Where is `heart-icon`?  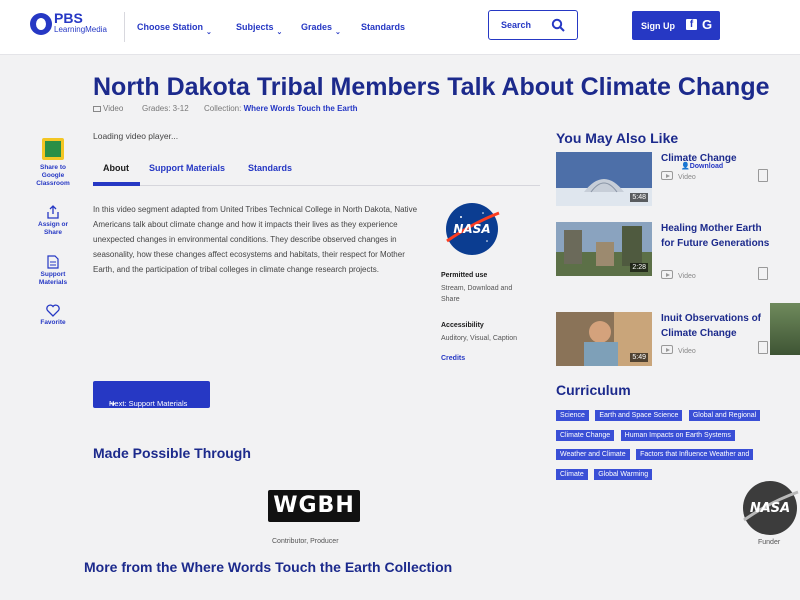 heart-icon is located at coordinates (53, 310).